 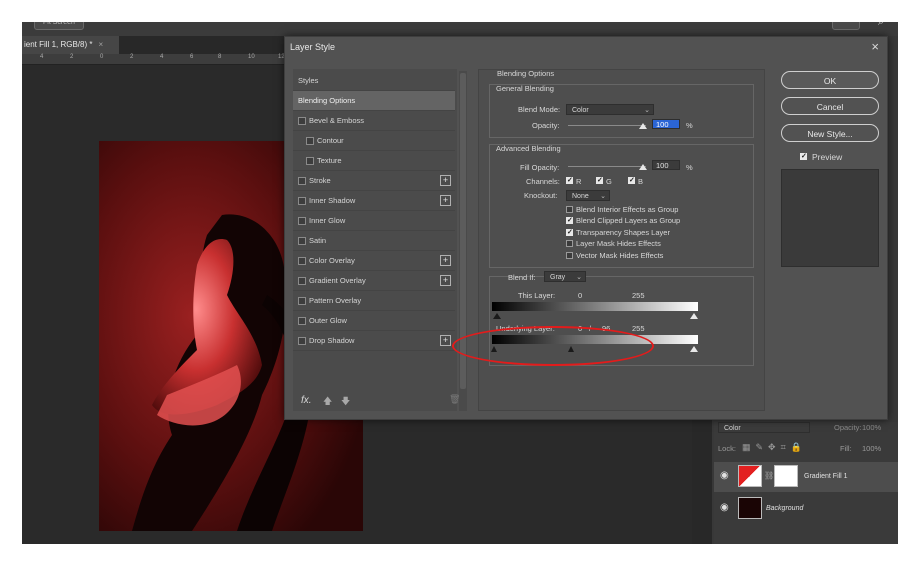 I want to click on knockout-label: Knockout:, so click(x=541, y=195).